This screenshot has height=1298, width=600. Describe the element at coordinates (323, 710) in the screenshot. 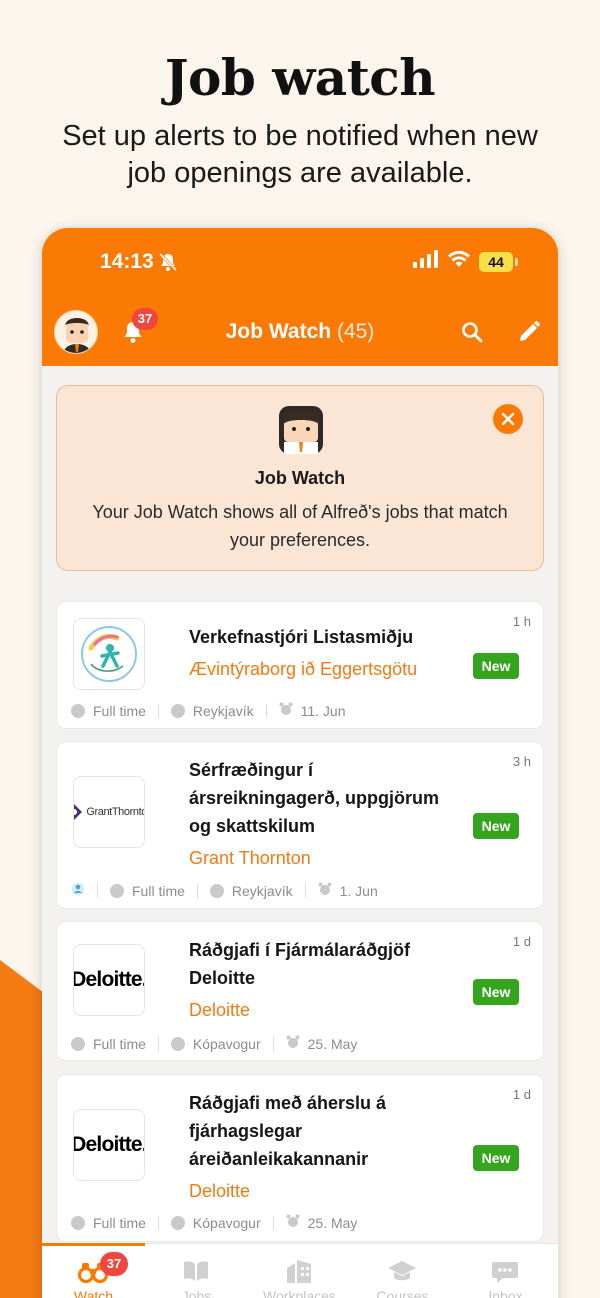

I see `application-deadline: 11. Jun` at that location.